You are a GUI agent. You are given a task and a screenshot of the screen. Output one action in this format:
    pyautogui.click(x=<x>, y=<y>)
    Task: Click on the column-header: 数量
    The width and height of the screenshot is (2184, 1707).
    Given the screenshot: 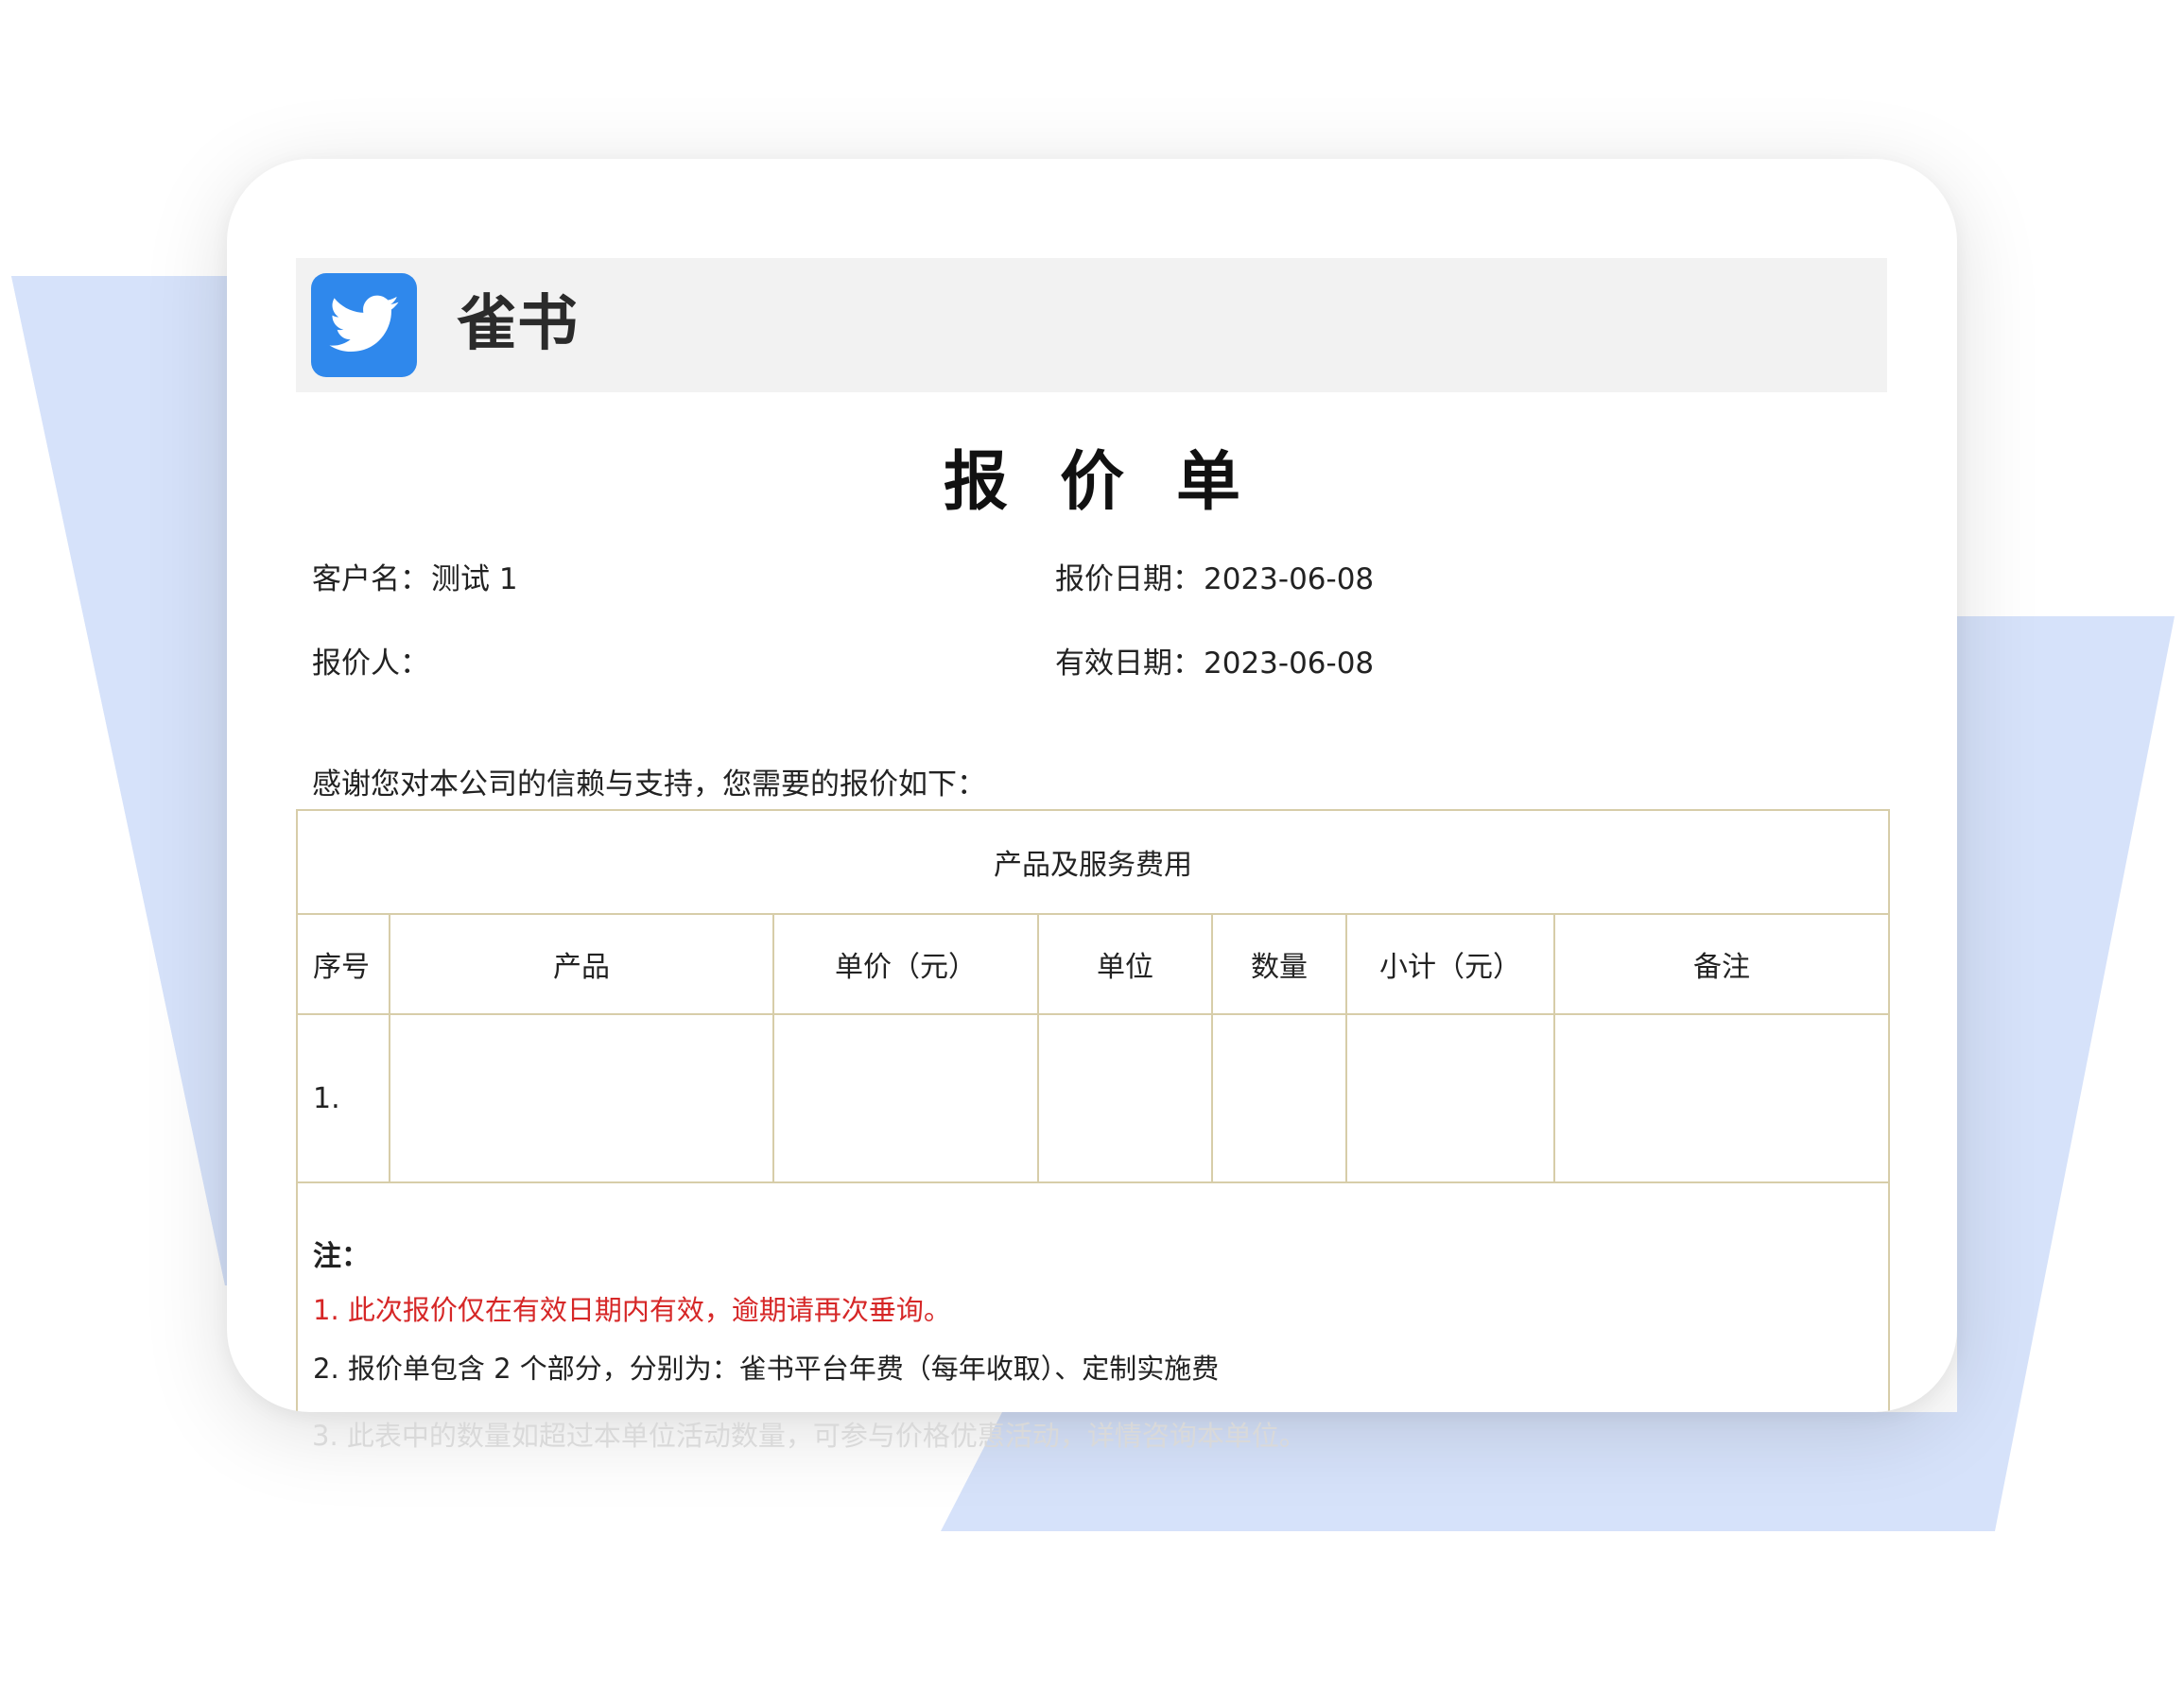 What is the action you would take?
    pyautogui.click(x=1279, y=964)
    